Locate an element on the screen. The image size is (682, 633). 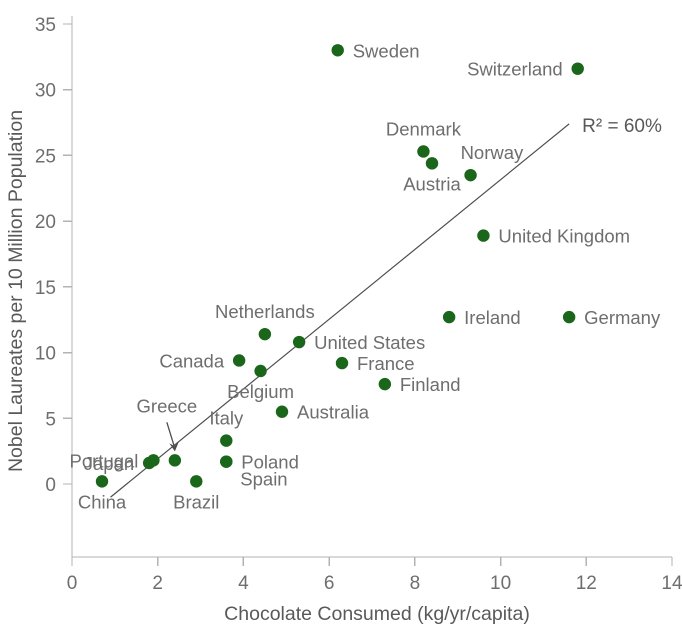
point-label-australia: Australia is located at coordinates (333, 412).